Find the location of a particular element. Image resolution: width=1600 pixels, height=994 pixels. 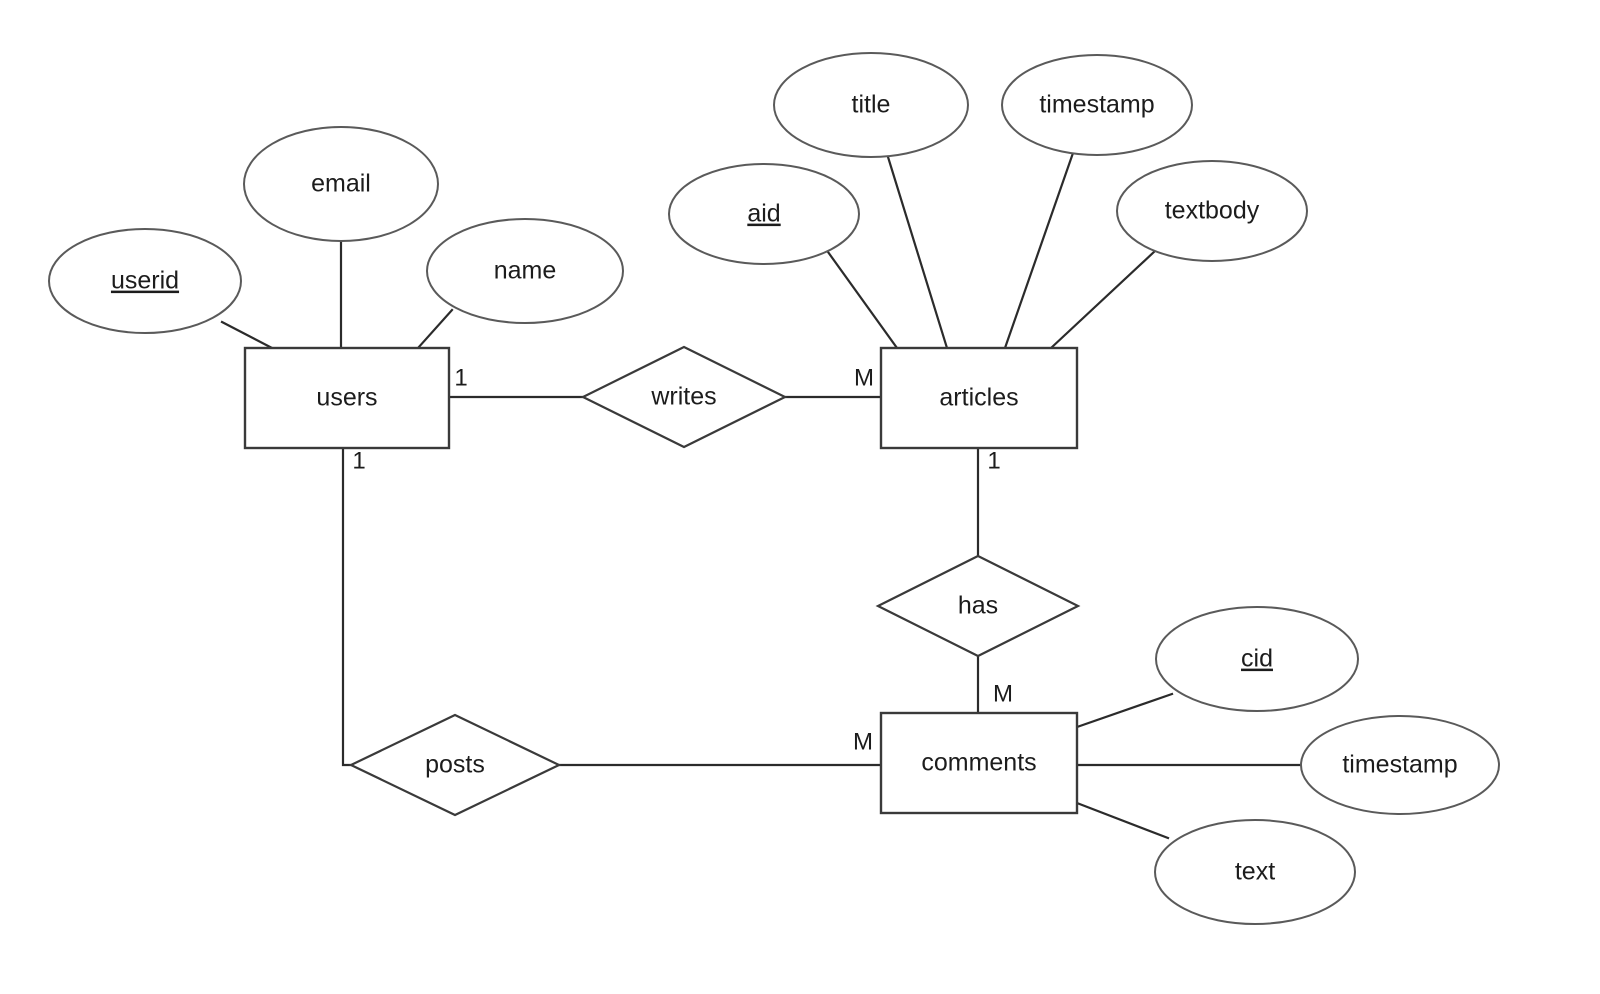

entity-label-articles: articles is located at coordinates (978, 398).